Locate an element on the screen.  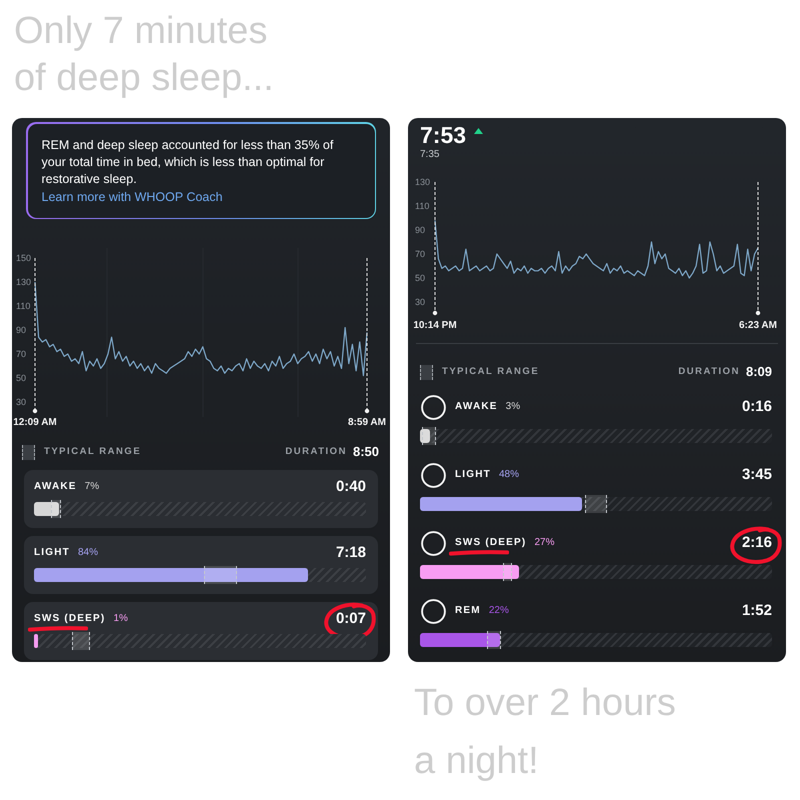
time-label: 6:23 AM is located at coordinates (758, 325).